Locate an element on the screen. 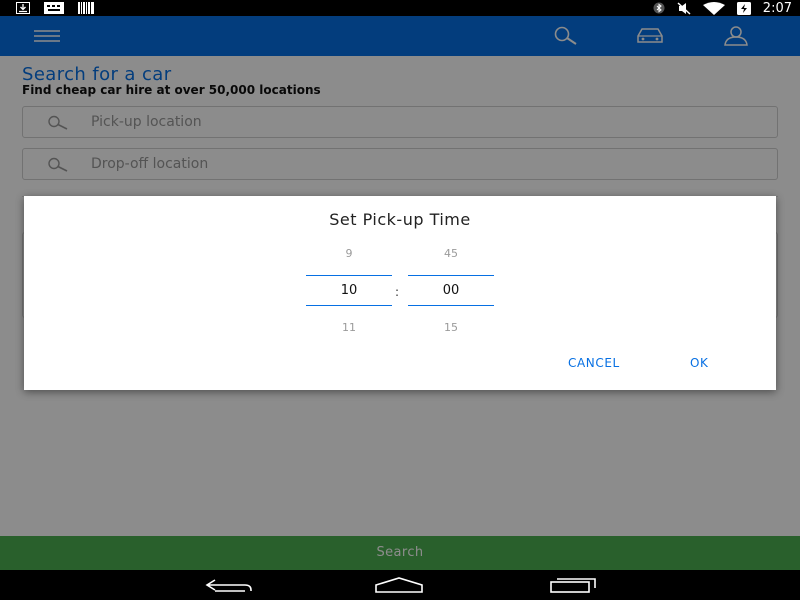 The height and width of the screenshot is (600, 800). cancel-button: CANCEL is located at coordinates (594, 363).